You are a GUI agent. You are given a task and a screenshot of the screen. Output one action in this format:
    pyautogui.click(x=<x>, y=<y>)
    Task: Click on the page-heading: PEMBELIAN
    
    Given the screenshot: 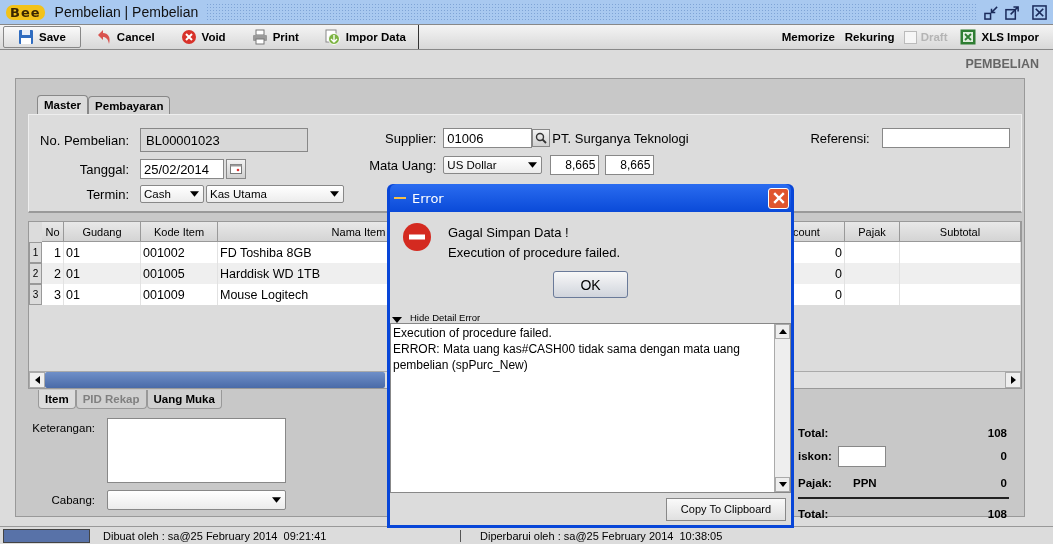 What is the action you would take?
    pyautogui.click(x=1002, y=65)
    